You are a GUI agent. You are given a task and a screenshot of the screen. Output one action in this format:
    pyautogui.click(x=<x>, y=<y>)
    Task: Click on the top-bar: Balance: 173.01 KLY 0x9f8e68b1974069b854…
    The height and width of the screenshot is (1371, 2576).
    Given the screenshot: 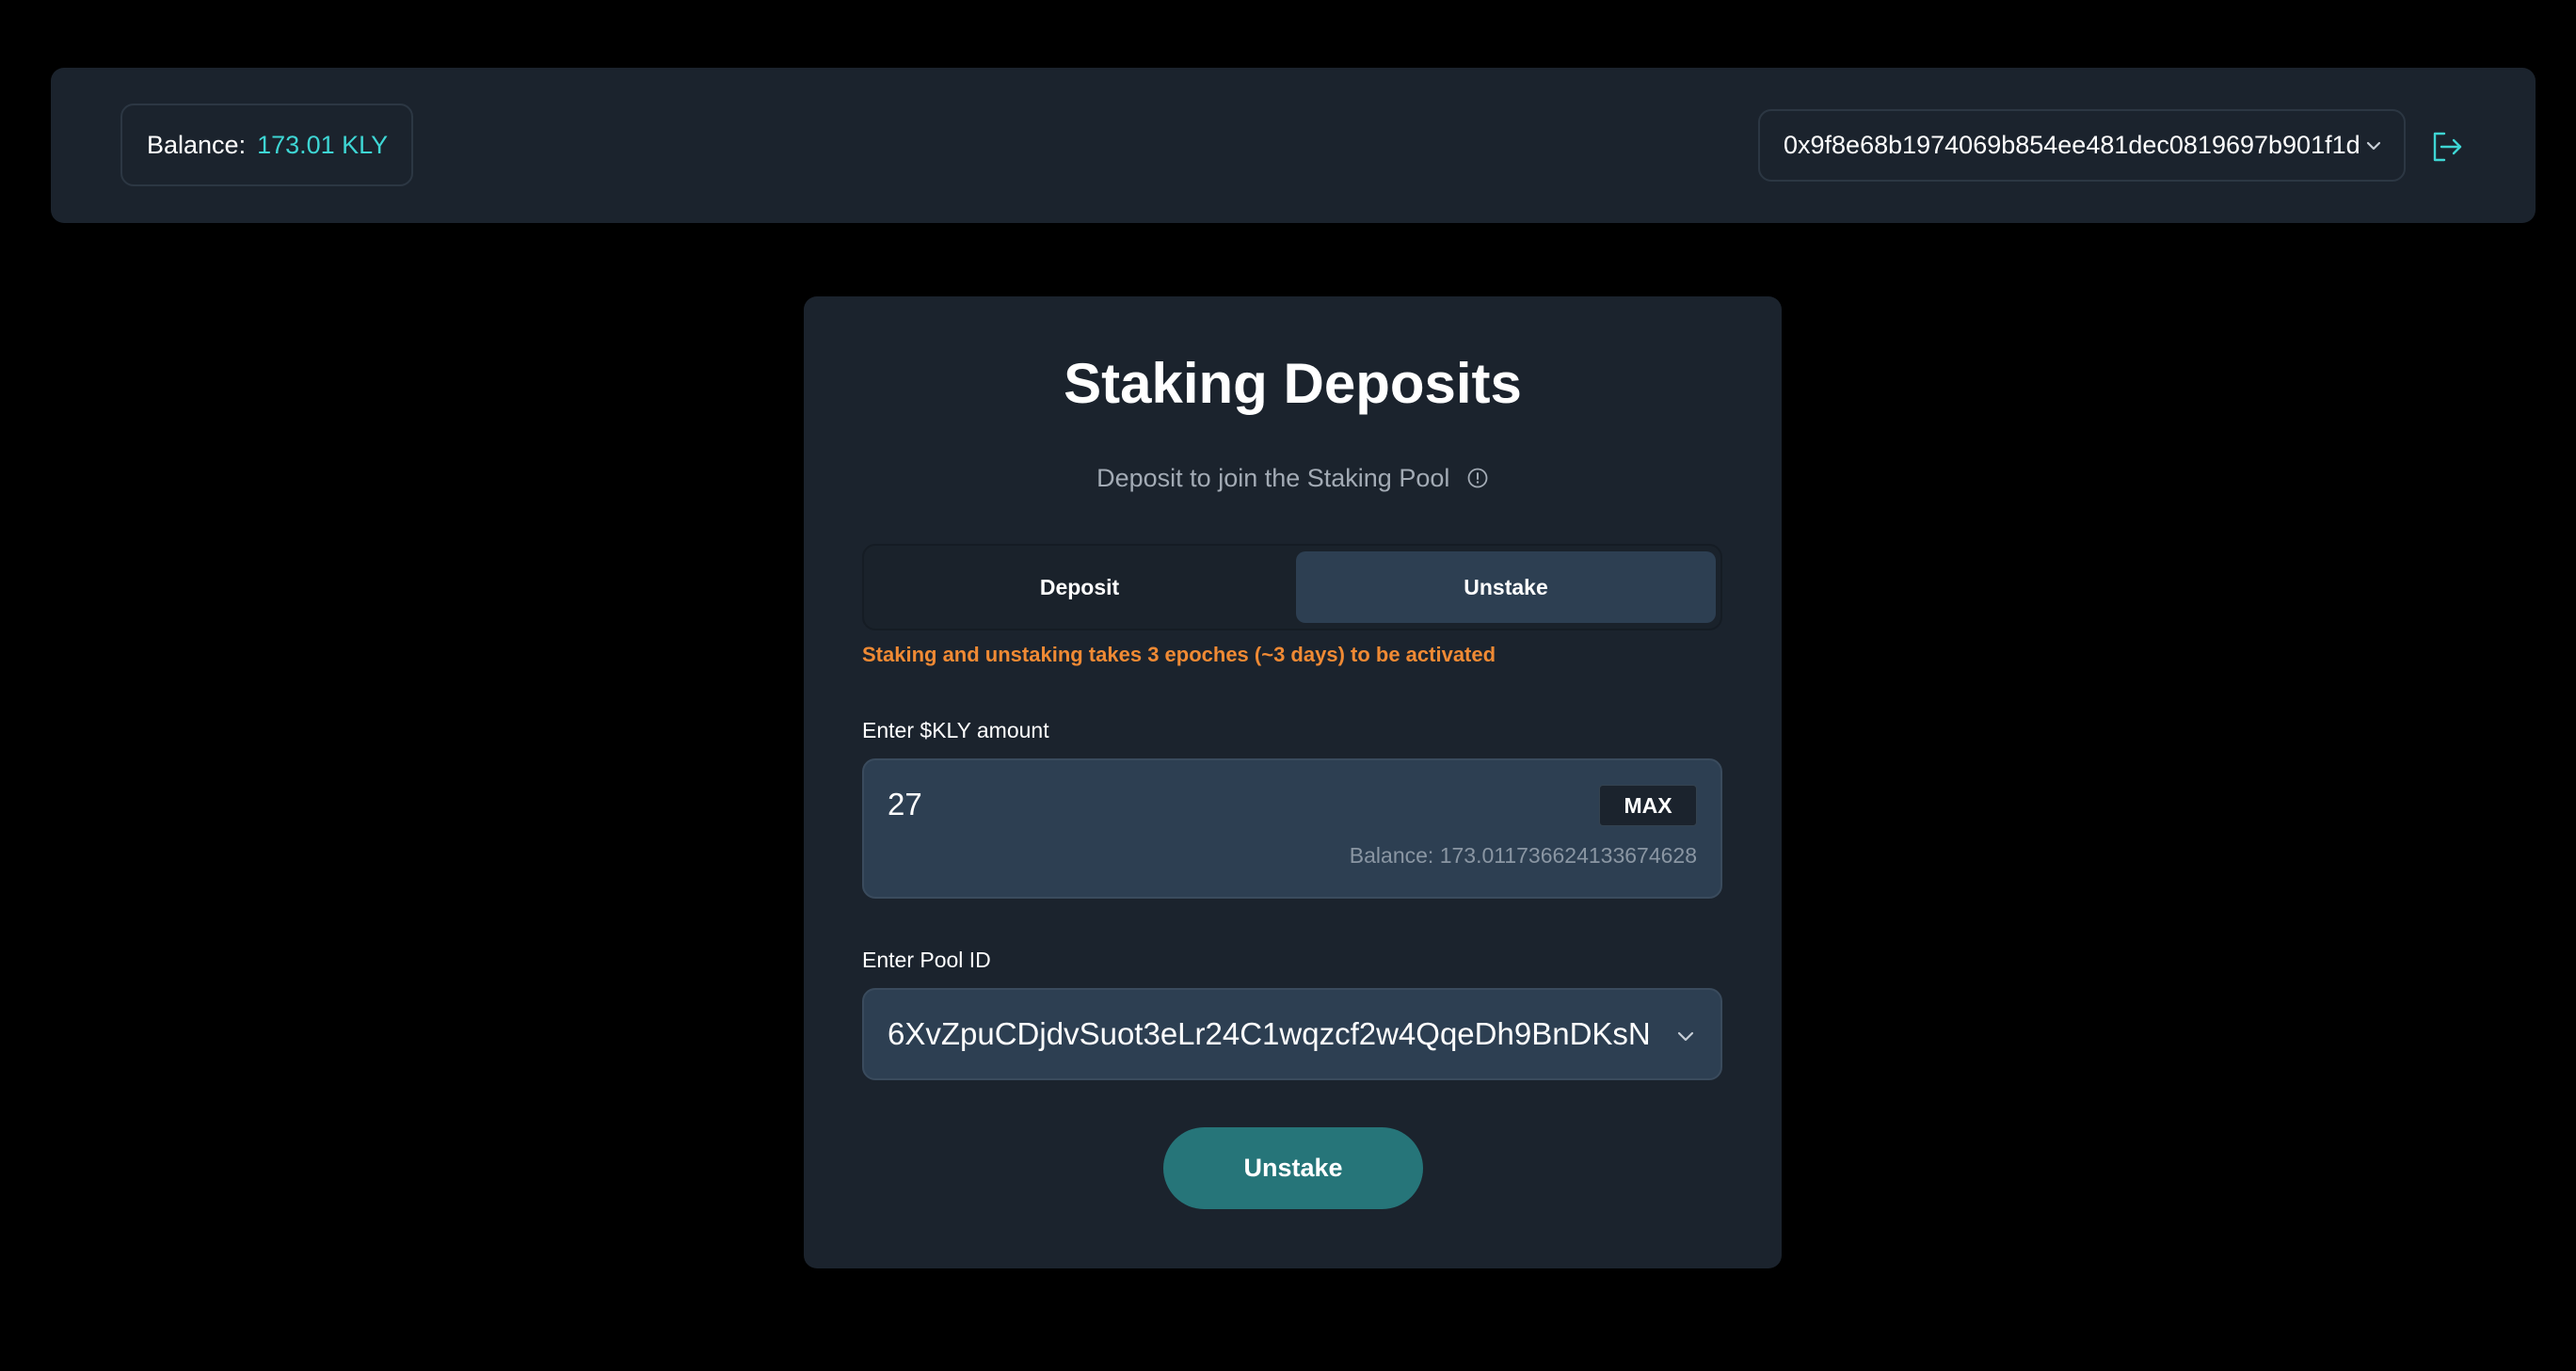 What is the action you would take?
    pyautogui.click(x=1293, y=145)
    